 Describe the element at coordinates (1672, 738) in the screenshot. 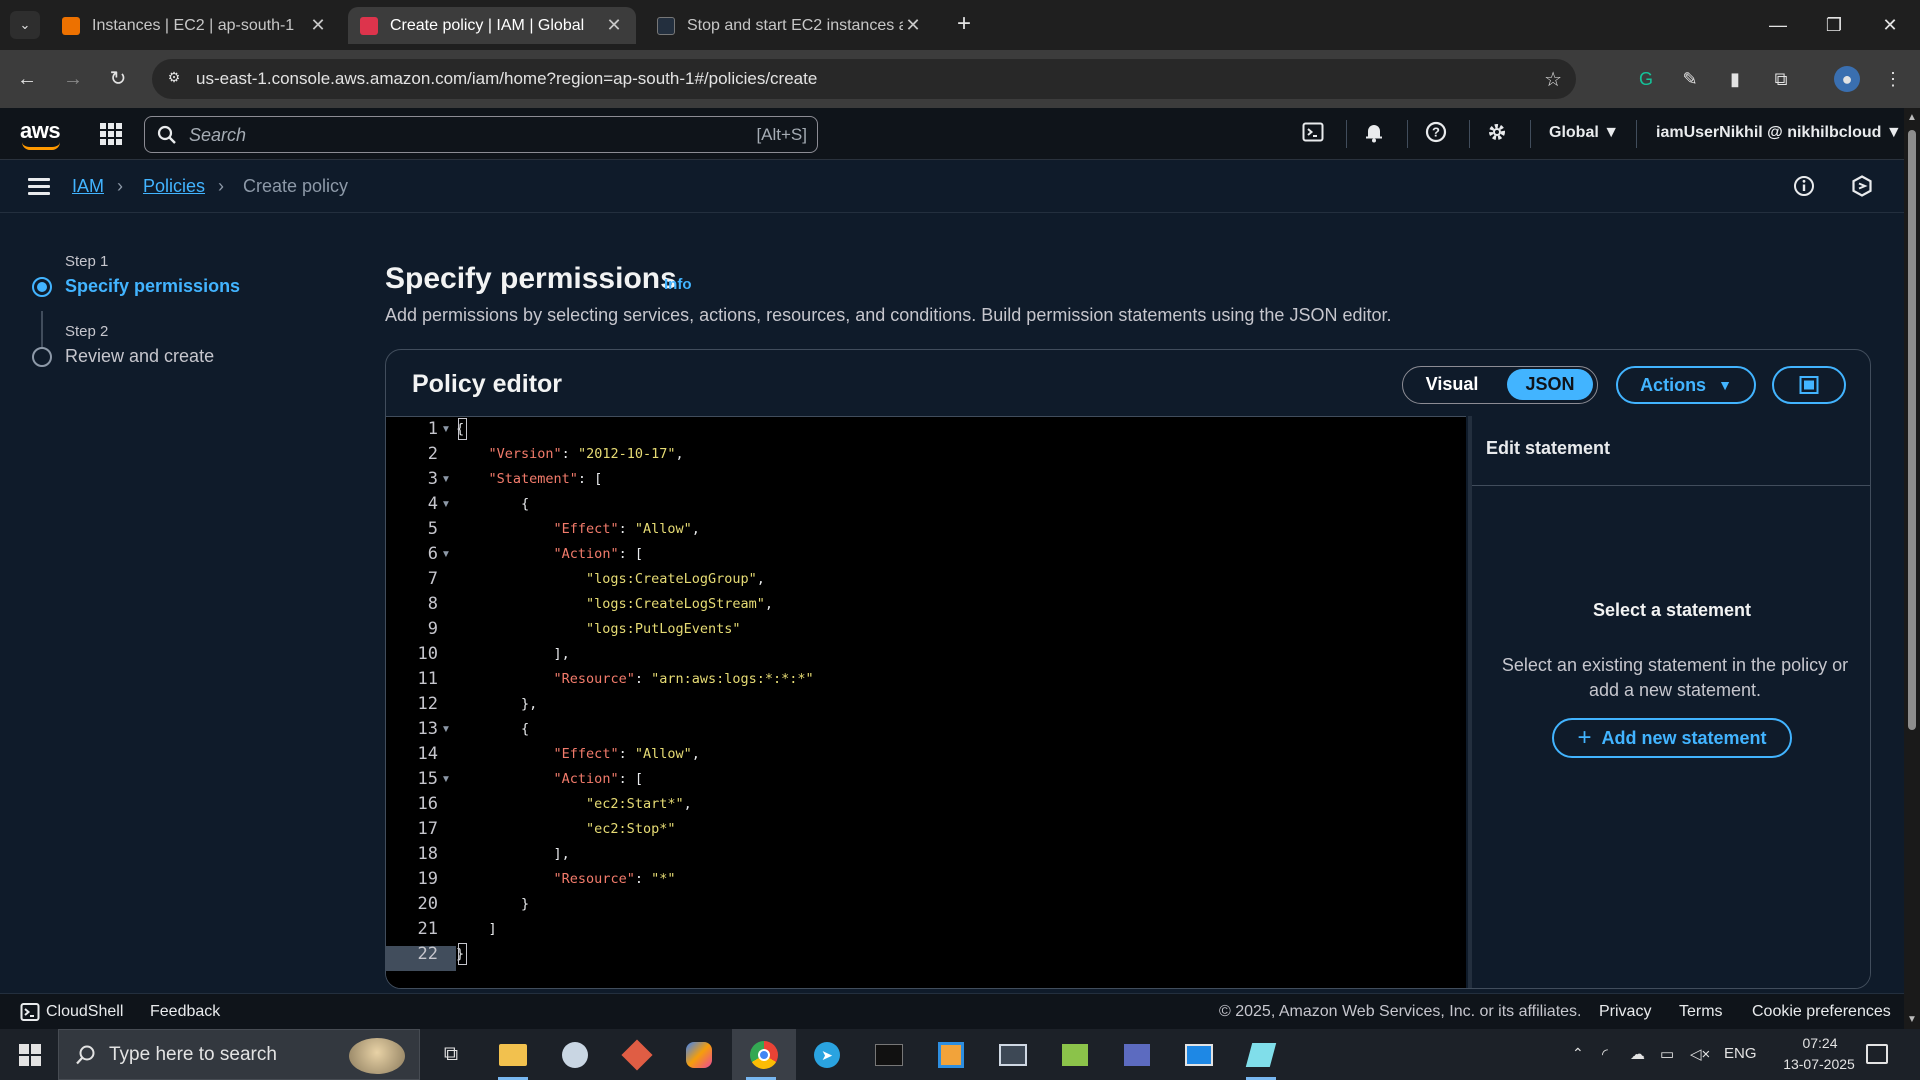

I see `add-new-statement-button: + Add new statement` at that location.